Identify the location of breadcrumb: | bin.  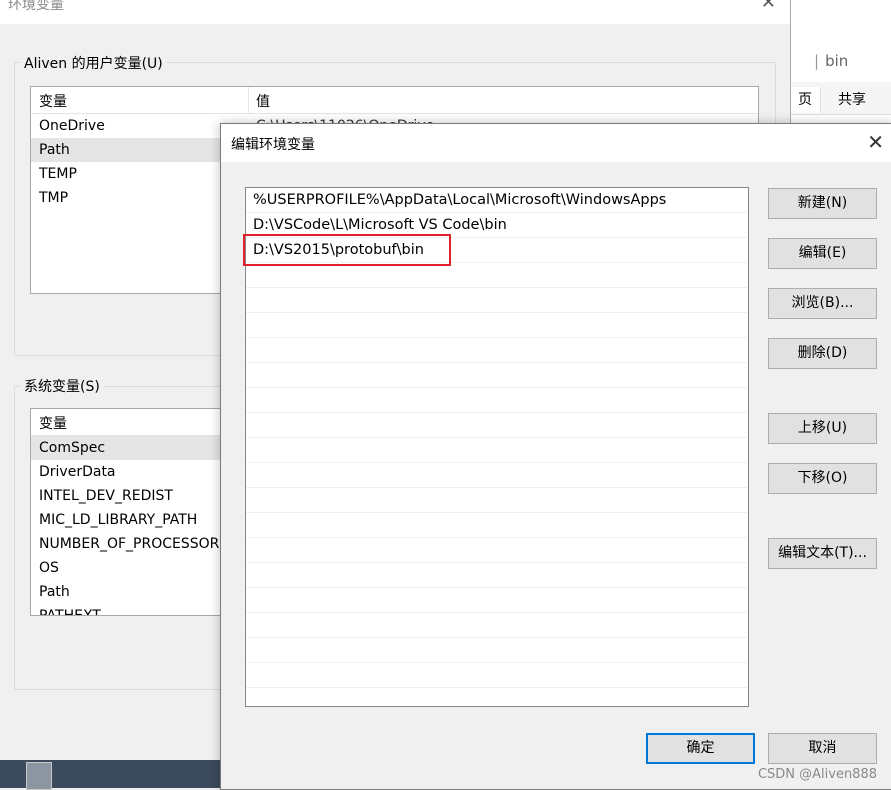
(831, 61).